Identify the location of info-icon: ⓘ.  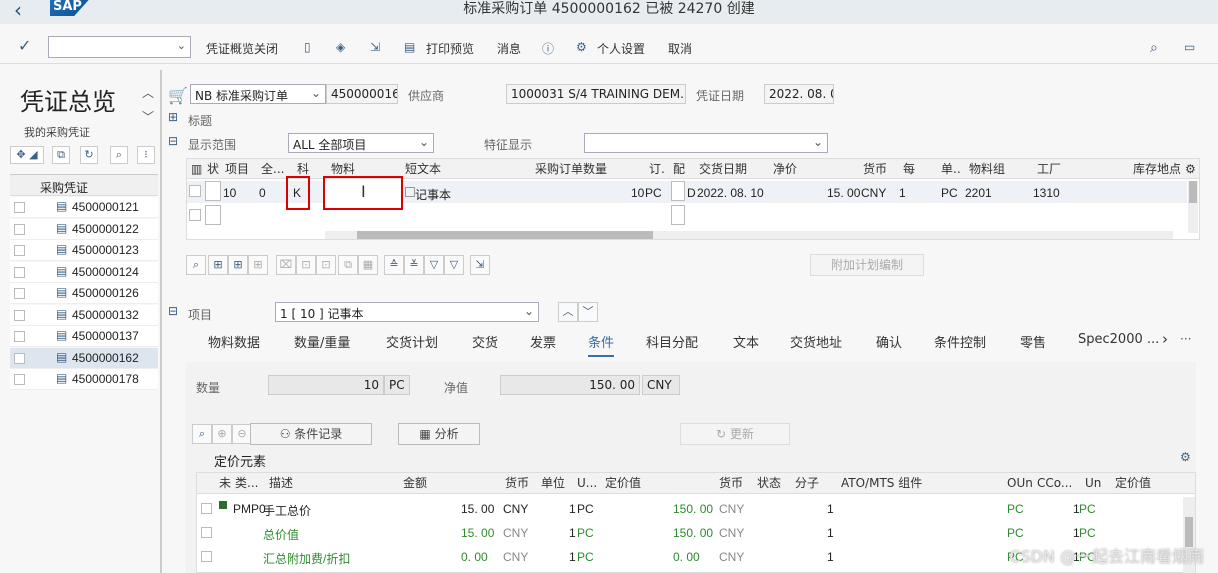
(548, 48).